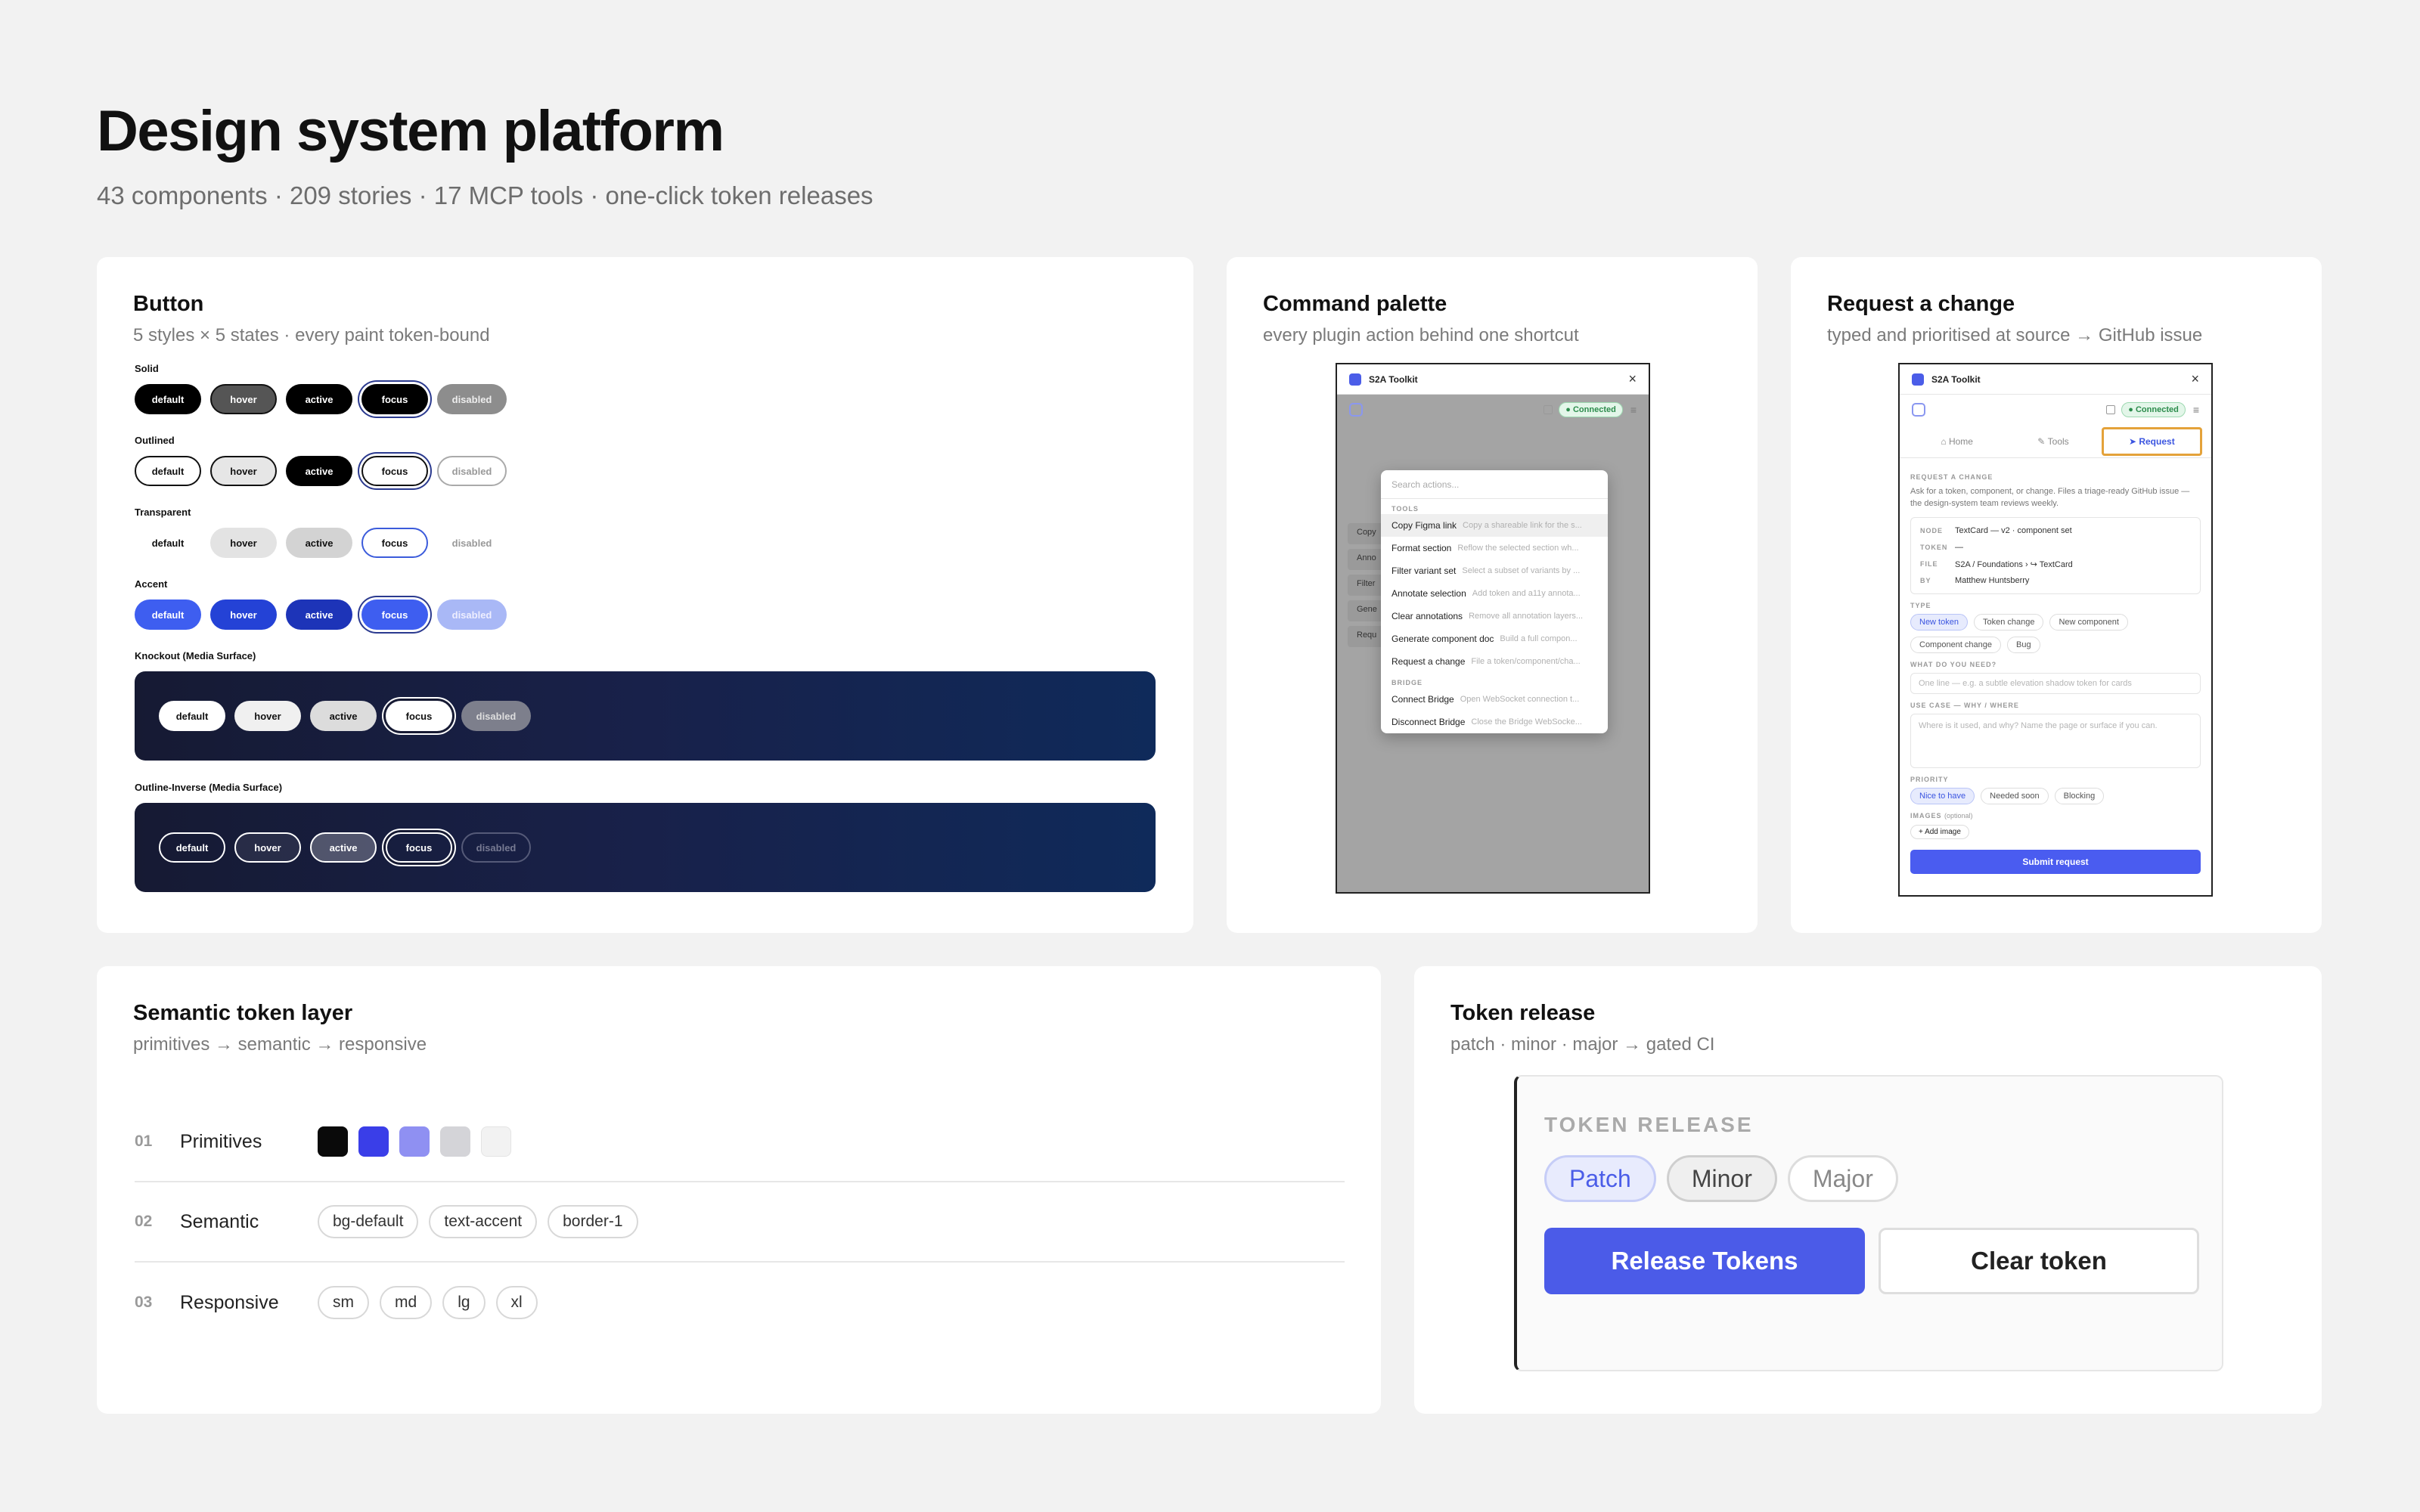 Image resolution: width=2420 pixels, height=1512 pixels. Describe the element at coordinates (2008, 622) in the screenshot. I see `type-chip: Token change` at that location.